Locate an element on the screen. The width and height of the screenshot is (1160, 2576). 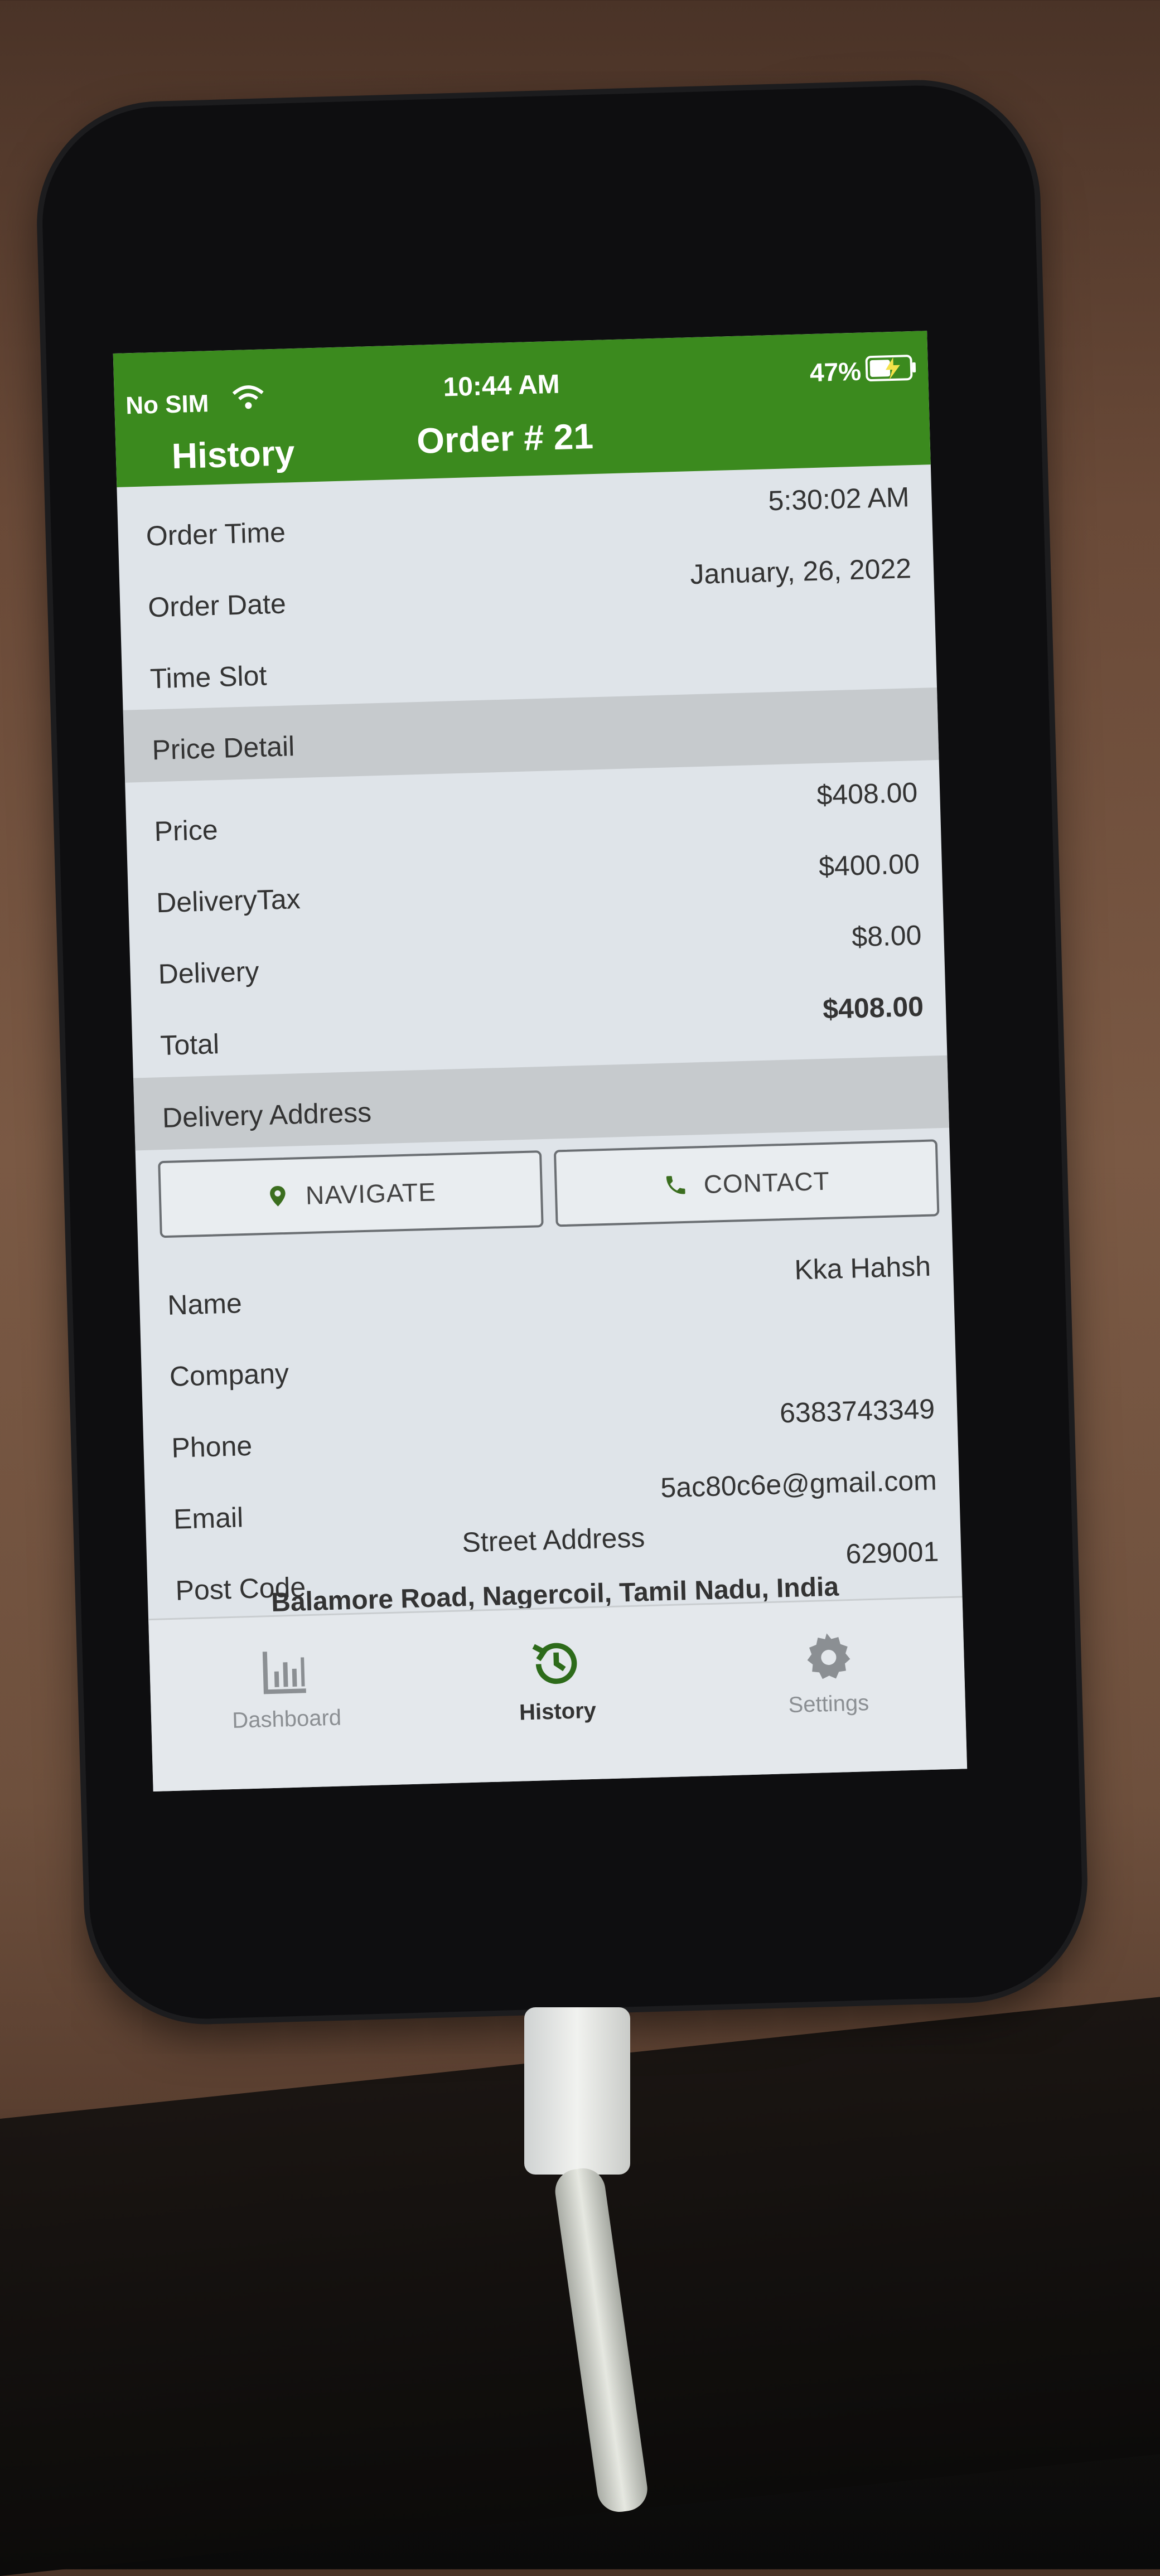
contact-button: CONTACT is located at coordinates (747, 1183).